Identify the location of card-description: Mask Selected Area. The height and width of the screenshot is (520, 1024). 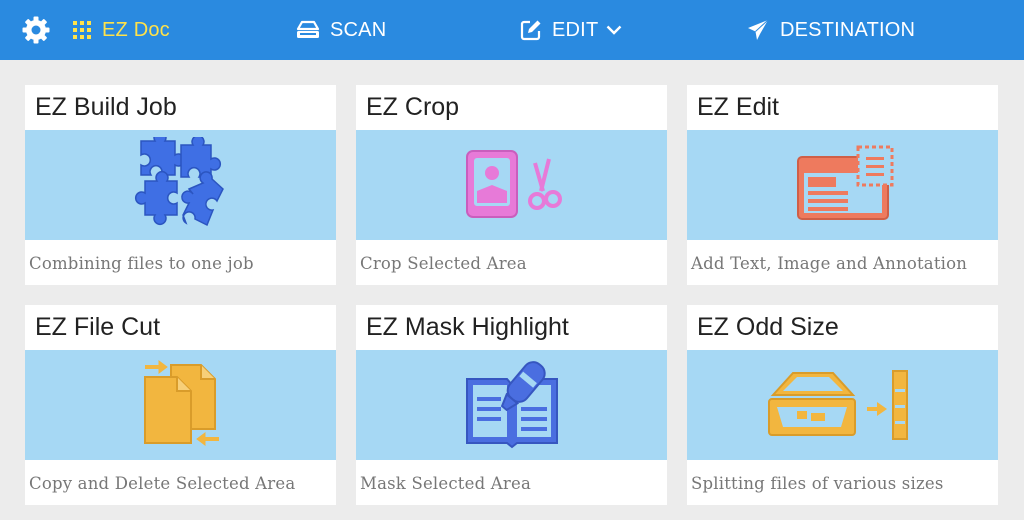
(446, 483).